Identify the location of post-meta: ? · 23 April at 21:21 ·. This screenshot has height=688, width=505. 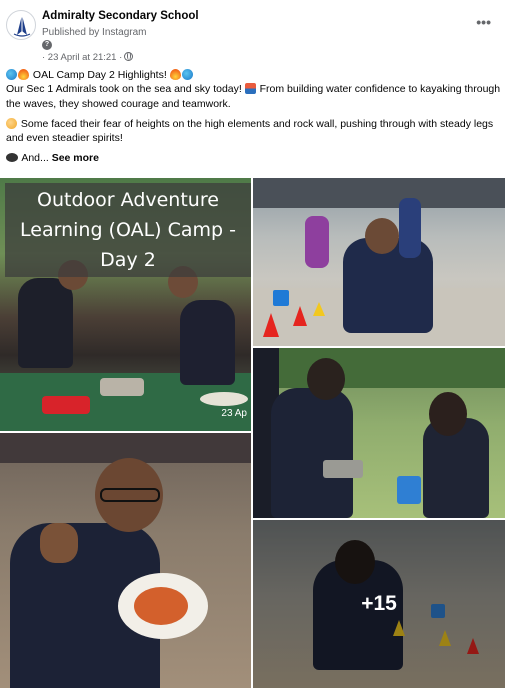
(142, 52).